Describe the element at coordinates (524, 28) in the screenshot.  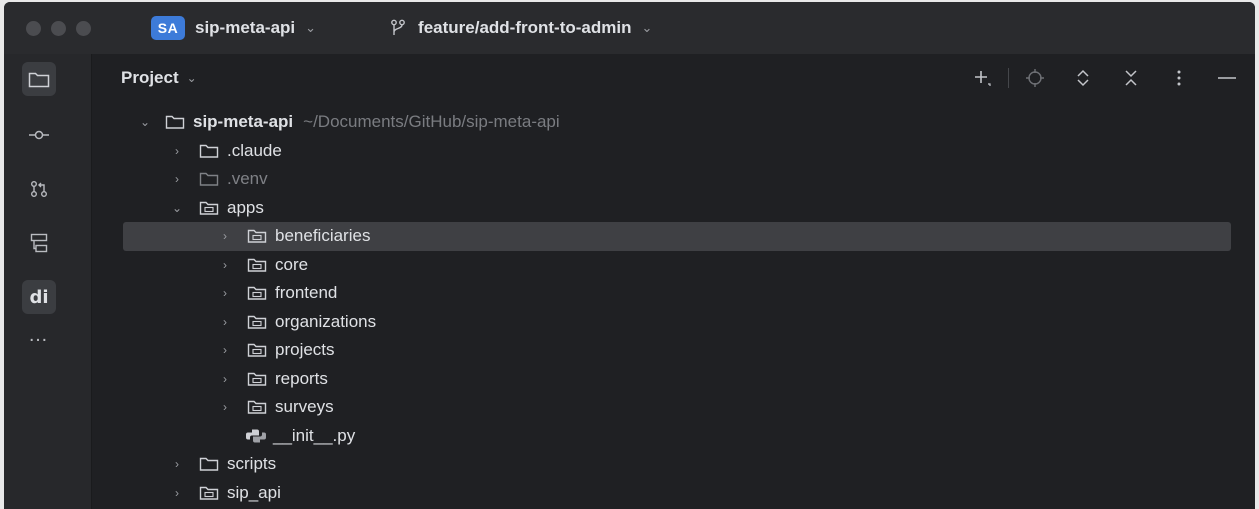
I see `branch-switcher: feature/add-front-to-admin` at that location.